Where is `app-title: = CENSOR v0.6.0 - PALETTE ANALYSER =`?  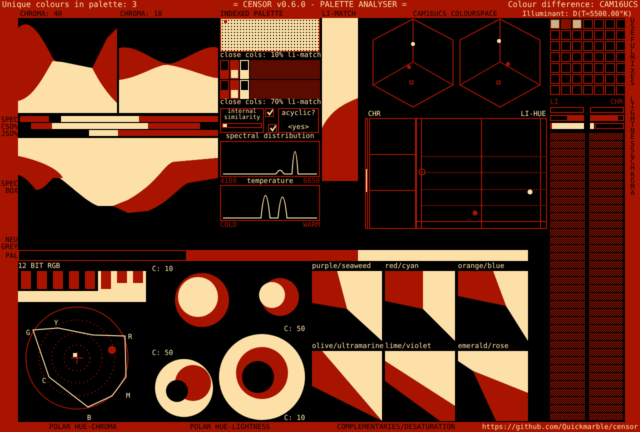
app-title: = CENSOR v0.6.0 - PALETTE ANALYSER = is located at coordinates (320, 5).